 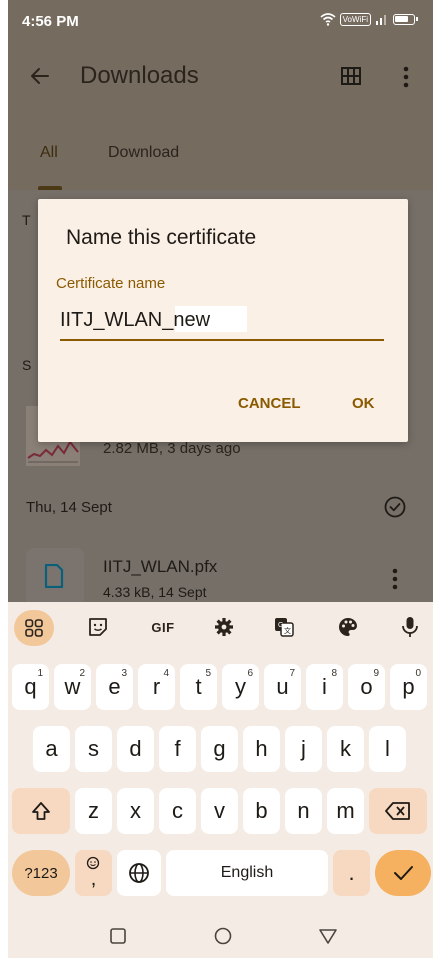 I want to click on status-bar: 4:56 PM VoWiFi, so click(x=220, y=20).